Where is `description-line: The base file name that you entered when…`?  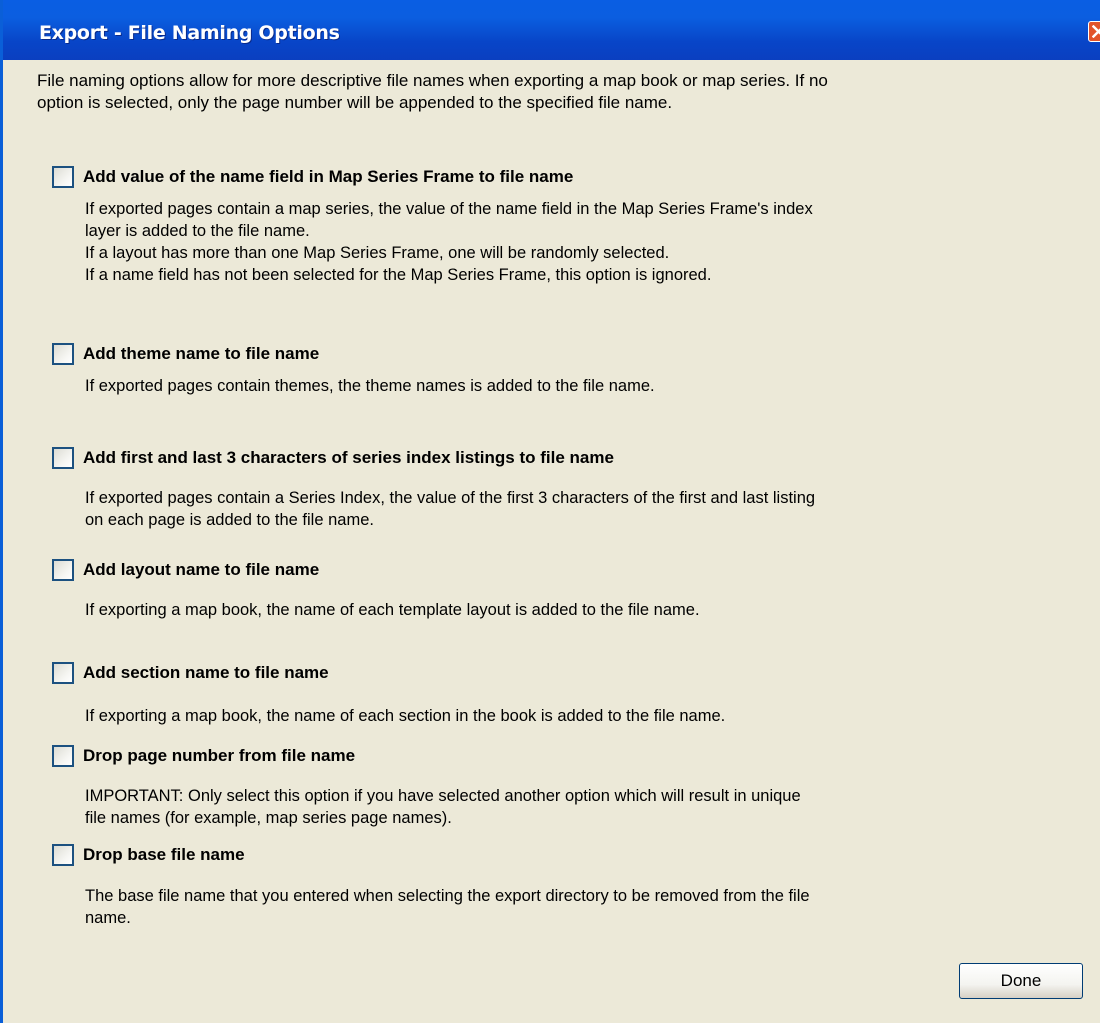 description-line: The base file name that you entered when… is located at coordinates (447, 896).